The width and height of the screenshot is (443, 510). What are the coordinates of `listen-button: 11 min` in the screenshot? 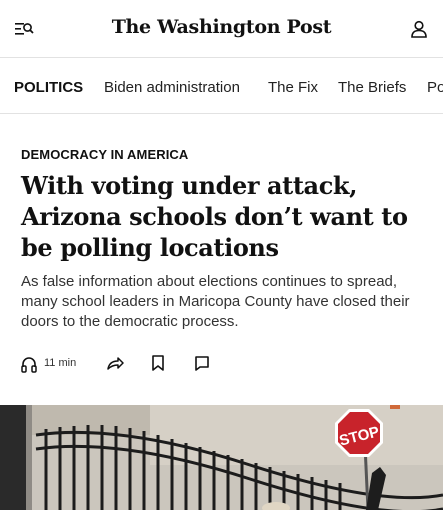 It's located at (56, 364).